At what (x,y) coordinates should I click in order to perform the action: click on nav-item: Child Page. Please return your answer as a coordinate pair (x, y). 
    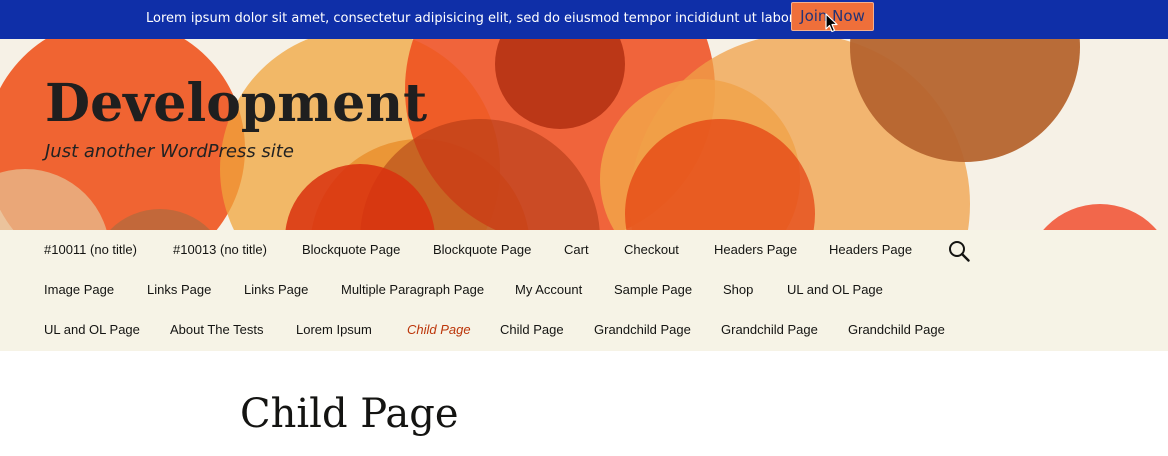
    Looking at the image, I should click on (532, 330).